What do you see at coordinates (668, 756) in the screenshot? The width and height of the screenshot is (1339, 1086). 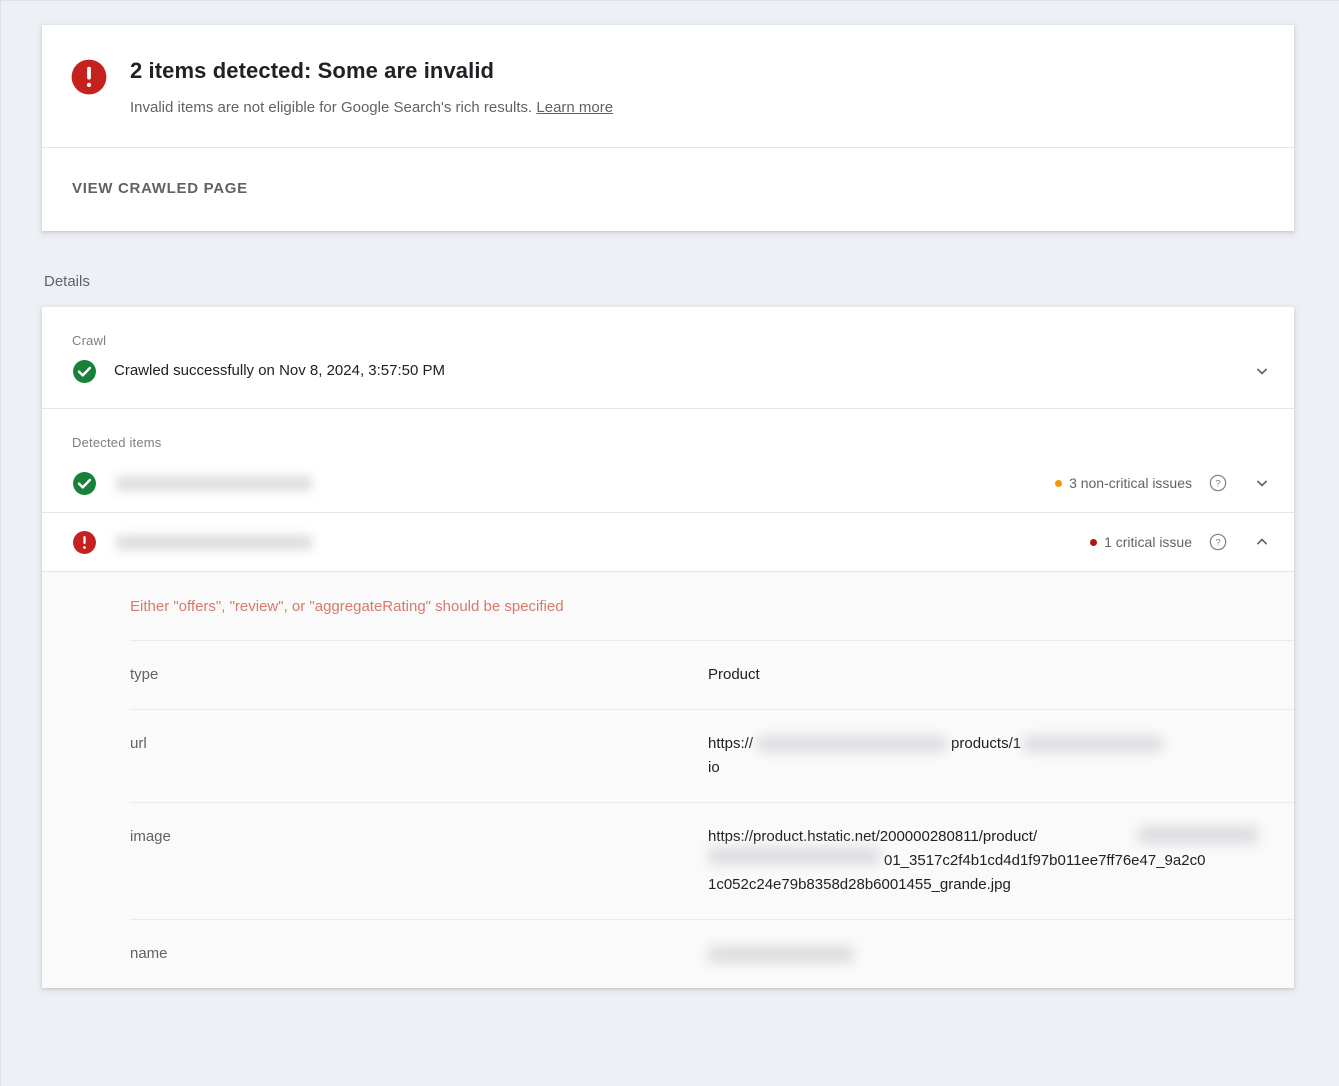 I see `property-row-url: url https:// products/1 io` at bounding box center [668, 756].